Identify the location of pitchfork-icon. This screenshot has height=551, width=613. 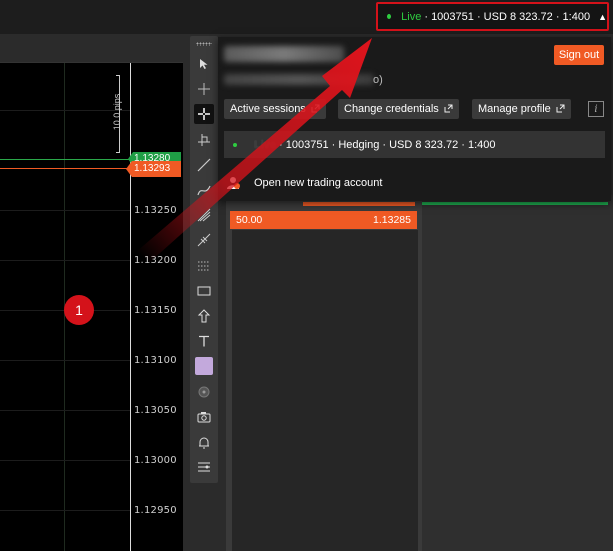
(204, 240).